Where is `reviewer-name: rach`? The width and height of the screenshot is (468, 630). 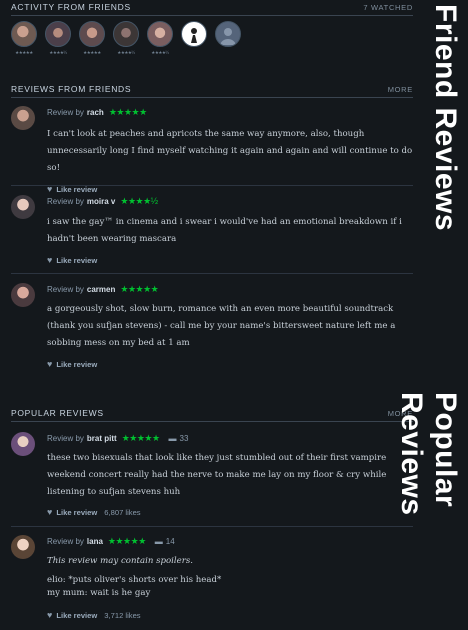
reviewer-name: rach is located at coordinates (95, 112).